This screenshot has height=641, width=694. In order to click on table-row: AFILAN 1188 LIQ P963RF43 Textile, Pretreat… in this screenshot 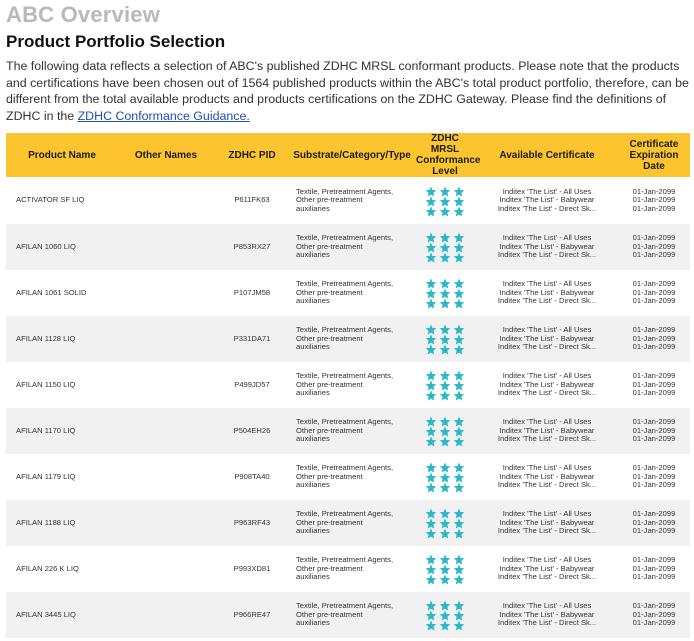, I will do `click(348, 523)`.